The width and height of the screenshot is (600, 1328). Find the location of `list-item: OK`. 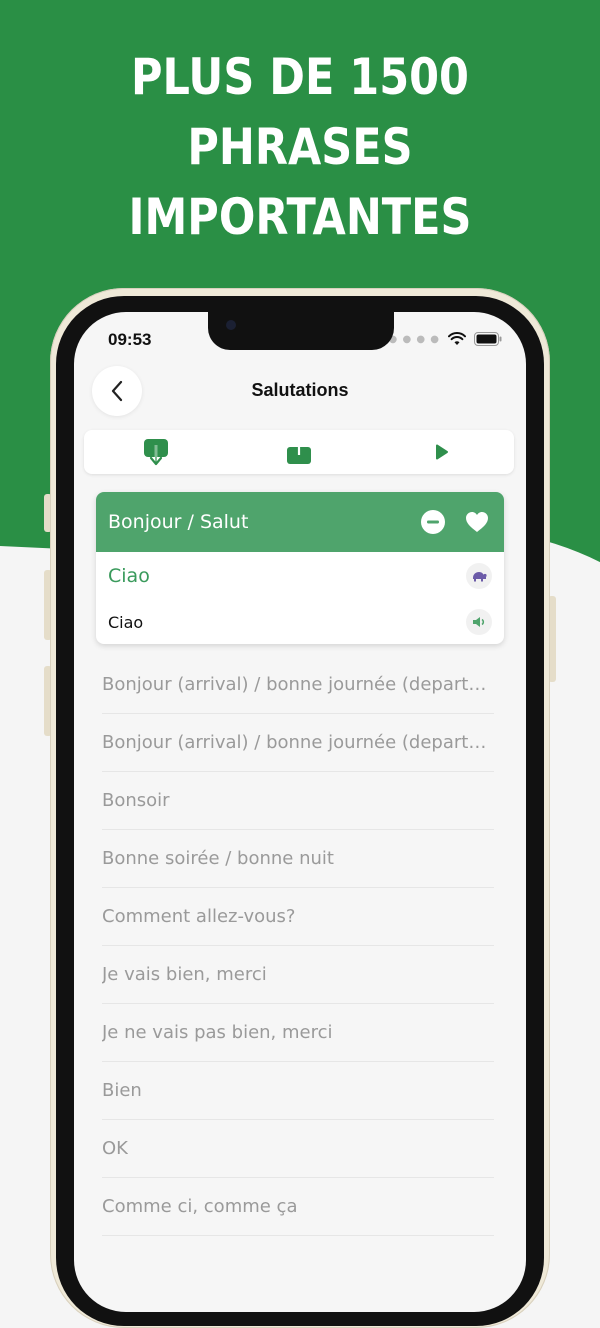

list-item: OK is located at coordinates (298, 1149).